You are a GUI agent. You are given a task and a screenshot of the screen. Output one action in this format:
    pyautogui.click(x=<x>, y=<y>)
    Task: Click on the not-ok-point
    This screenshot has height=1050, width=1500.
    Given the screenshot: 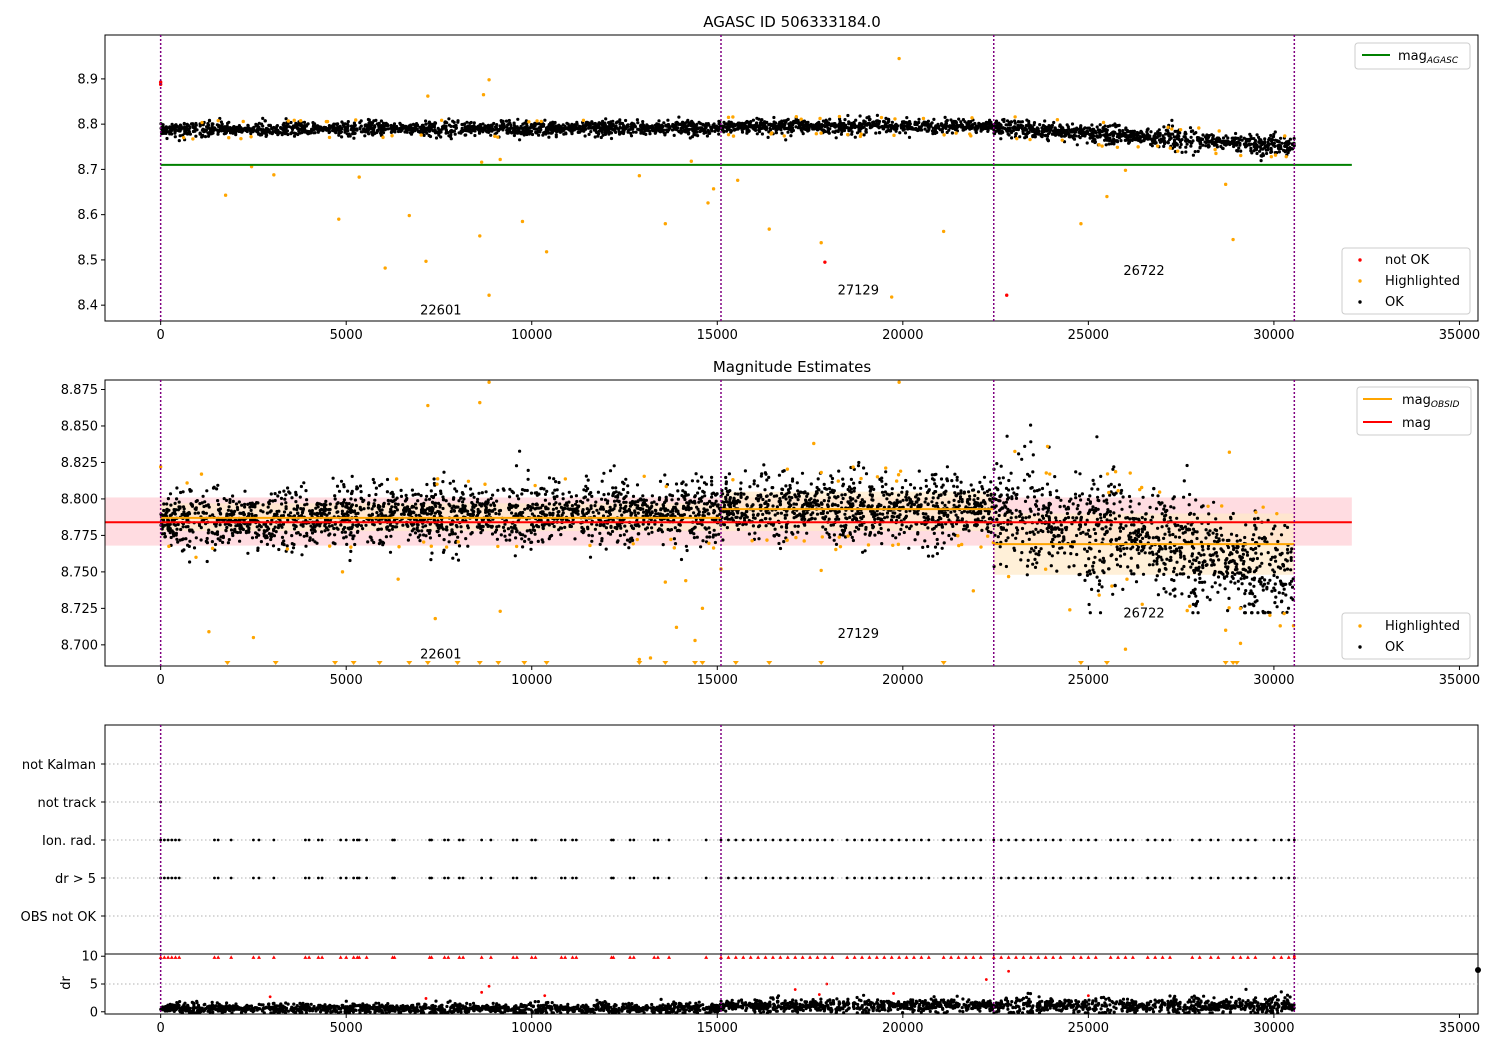 What is the action you would take?
    pyautogui.click(x=825, y=262)
    